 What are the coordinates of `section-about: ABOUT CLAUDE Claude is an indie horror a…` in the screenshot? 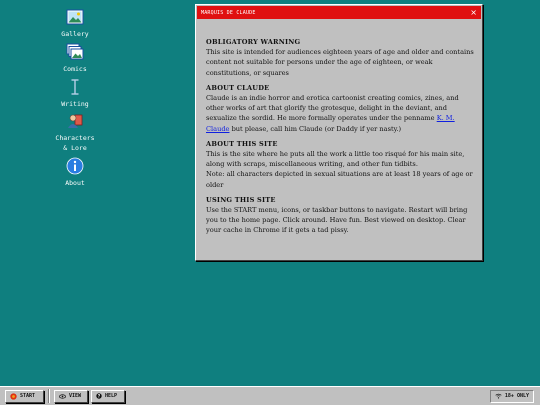 It's located at (342, 108).